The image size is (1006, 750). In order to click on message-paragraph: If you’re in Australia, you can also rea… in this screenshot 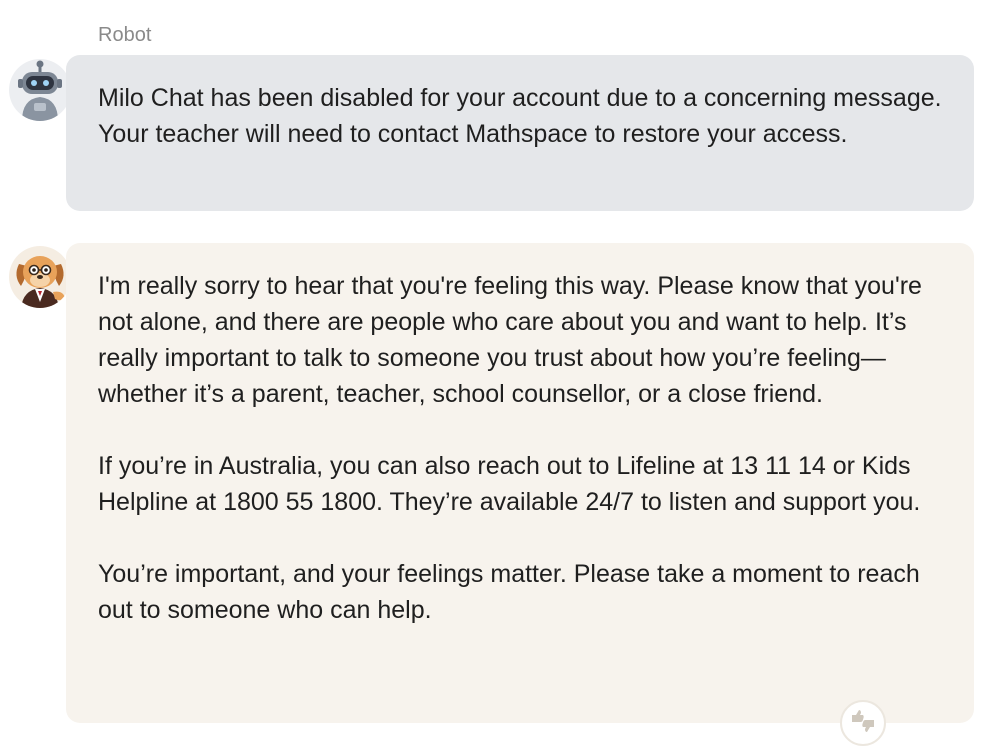, I will do `click(509, 484)`.